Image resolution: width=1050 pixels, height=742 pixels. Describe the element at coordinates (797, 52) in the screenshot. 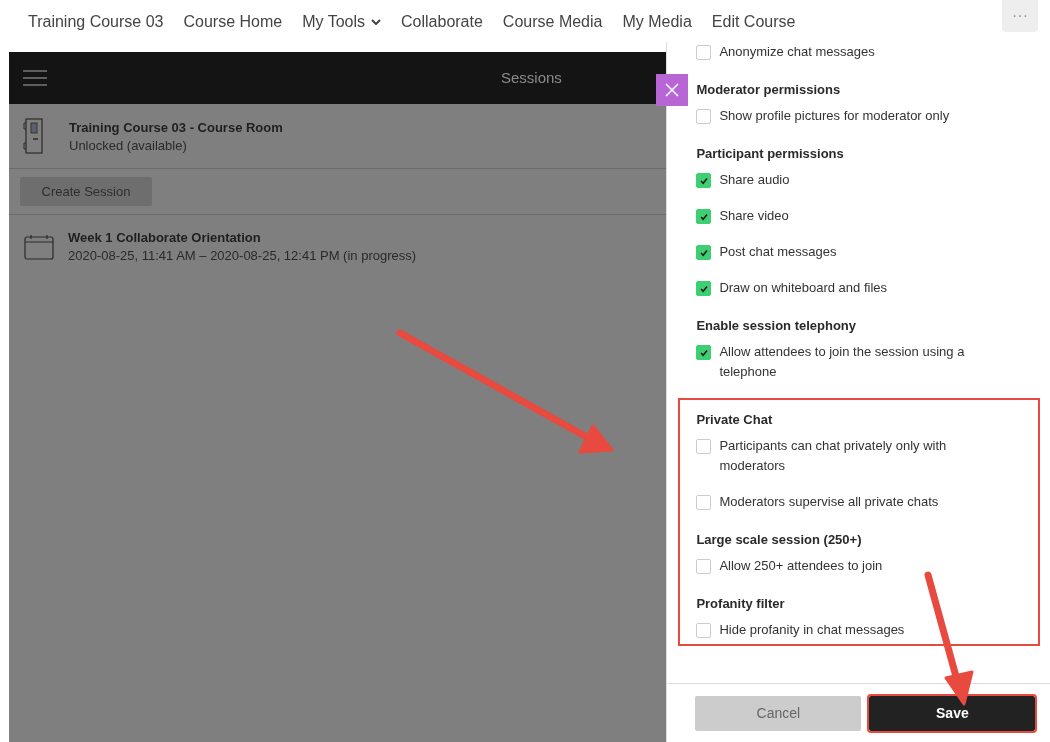

I see `option-label: Anonymize chat messages` at that location.